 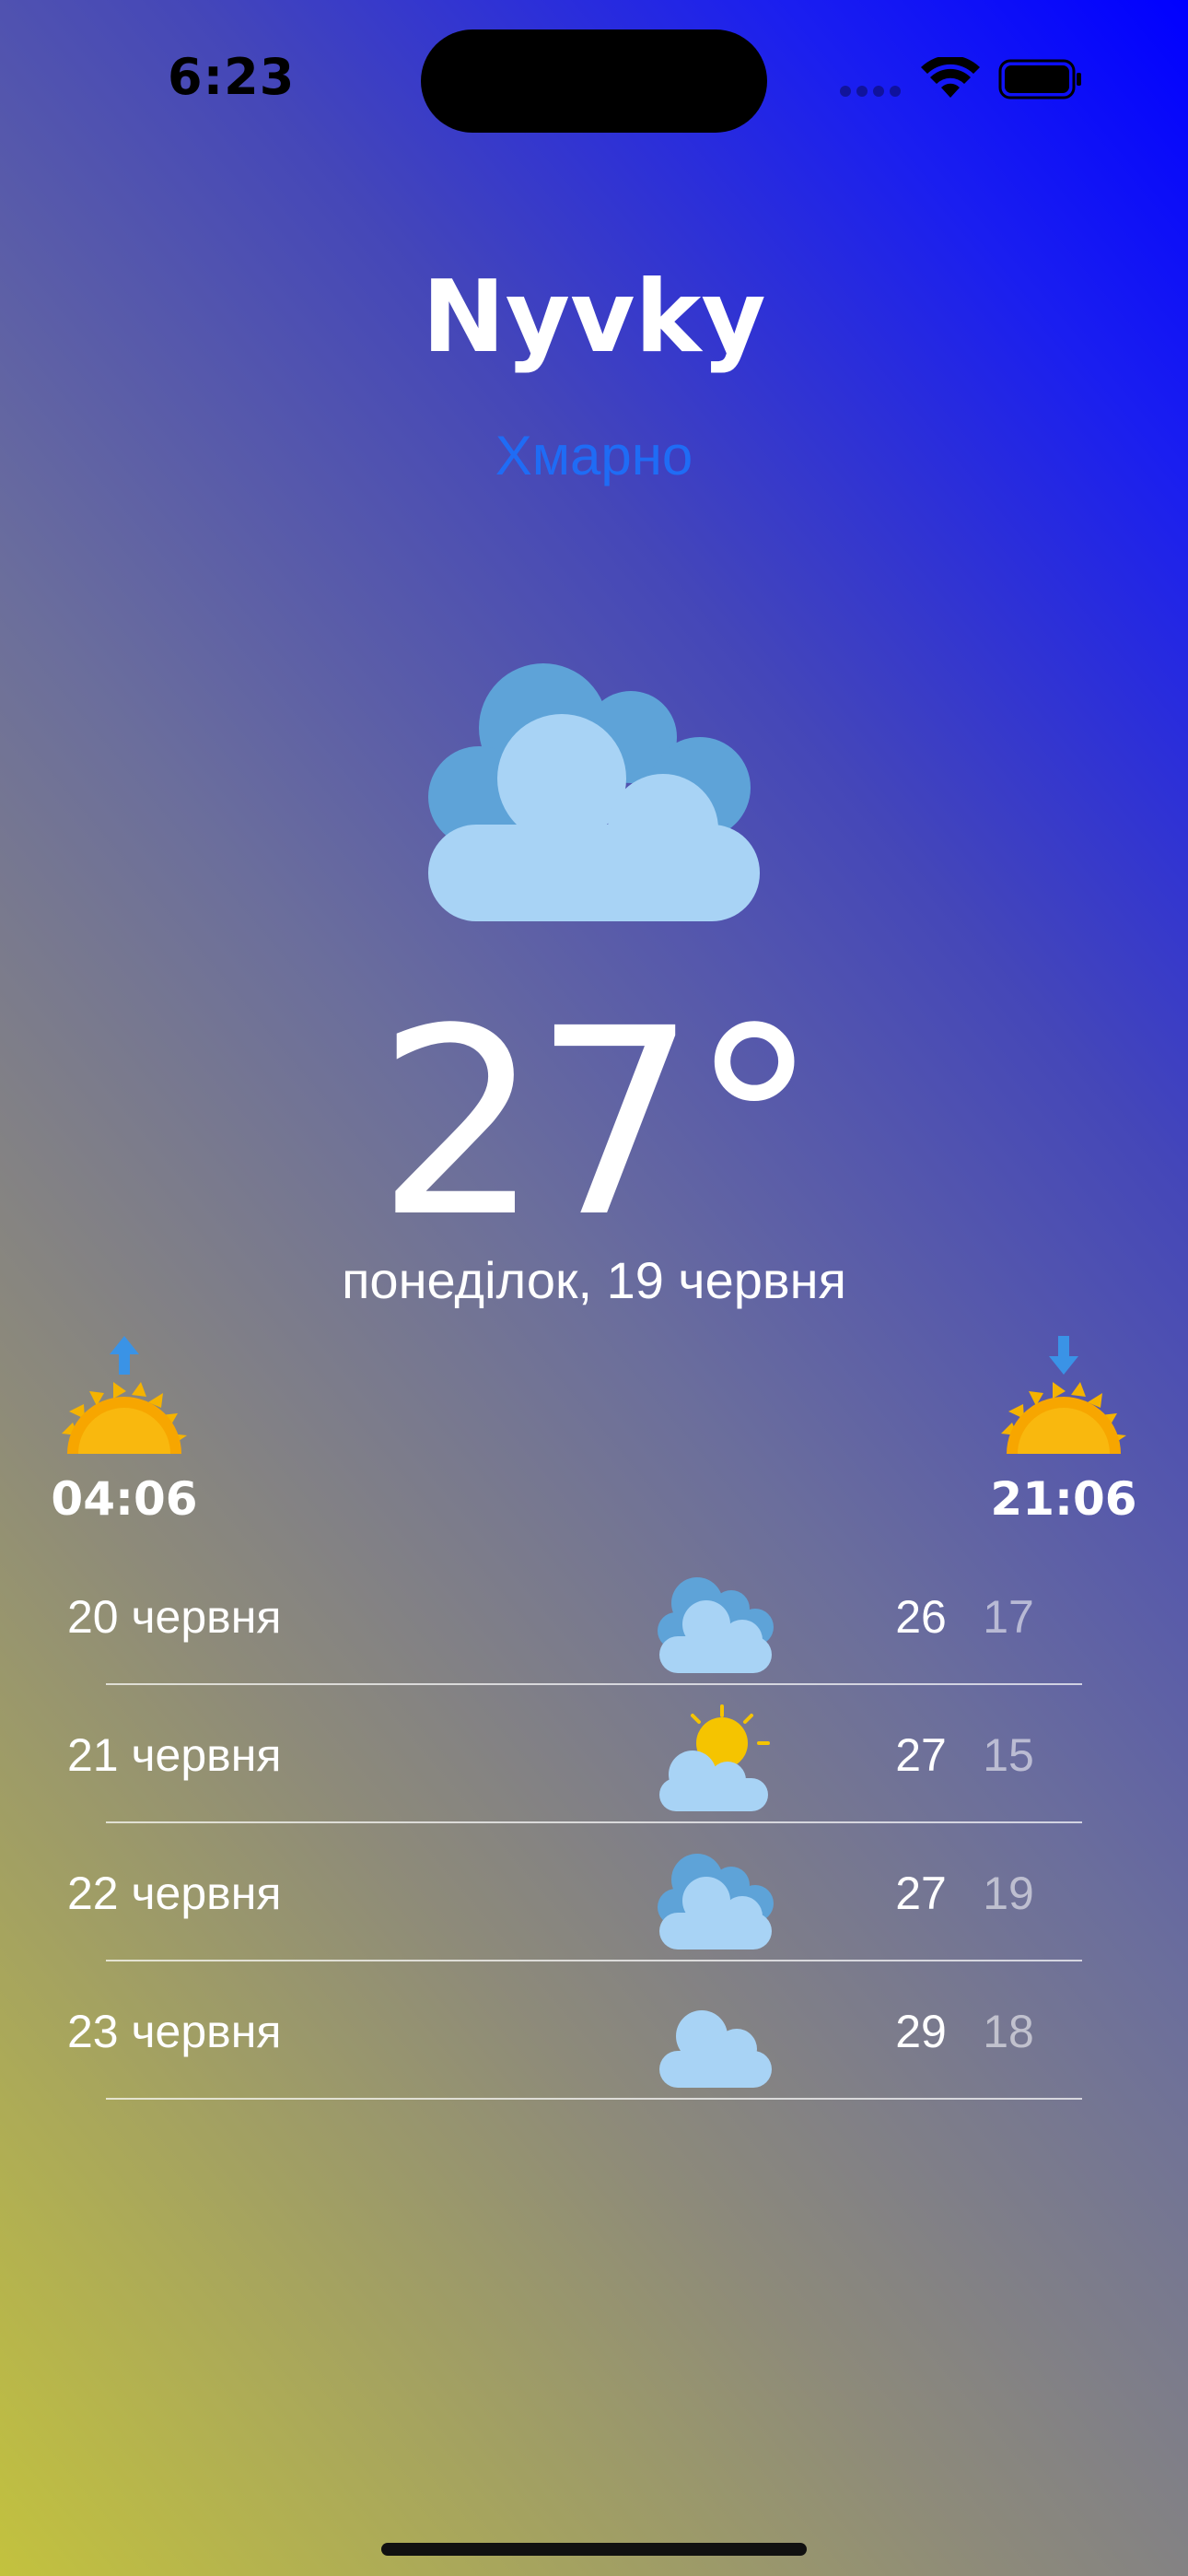 What do you see at coordinates (921, 1617) in the screenshot?
I see `forecast-high: 26` at bounding box center [921, 1617].